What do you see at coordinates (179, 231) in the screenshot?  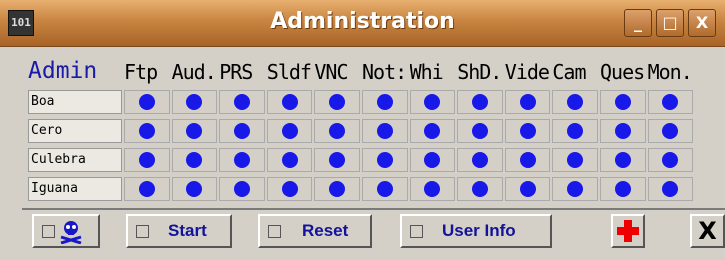 I see `start-button: Start` at bounding box center [179, 231].